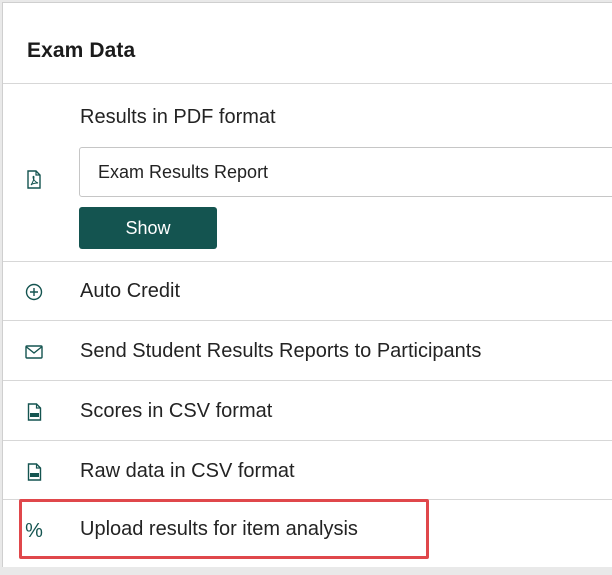 Image resolution: width=612 pixels, height=575 pixels. Describe the element at coordinates (345, 172) in the screenshot. I see `report-type-select: Exam Results Report` at that location.